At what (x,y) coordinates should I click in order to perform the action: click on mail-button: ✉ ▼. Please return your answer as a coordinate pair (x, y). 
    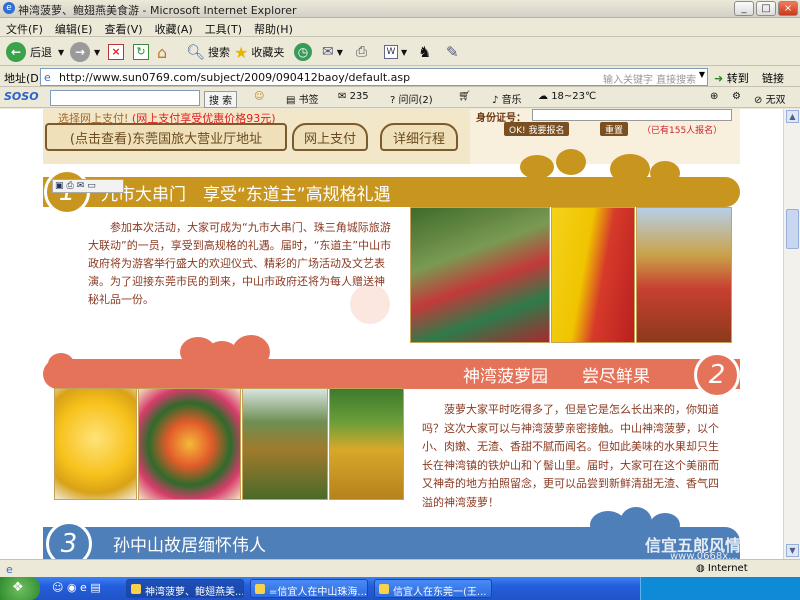
    Looking at the image, I should click on (332, 52).